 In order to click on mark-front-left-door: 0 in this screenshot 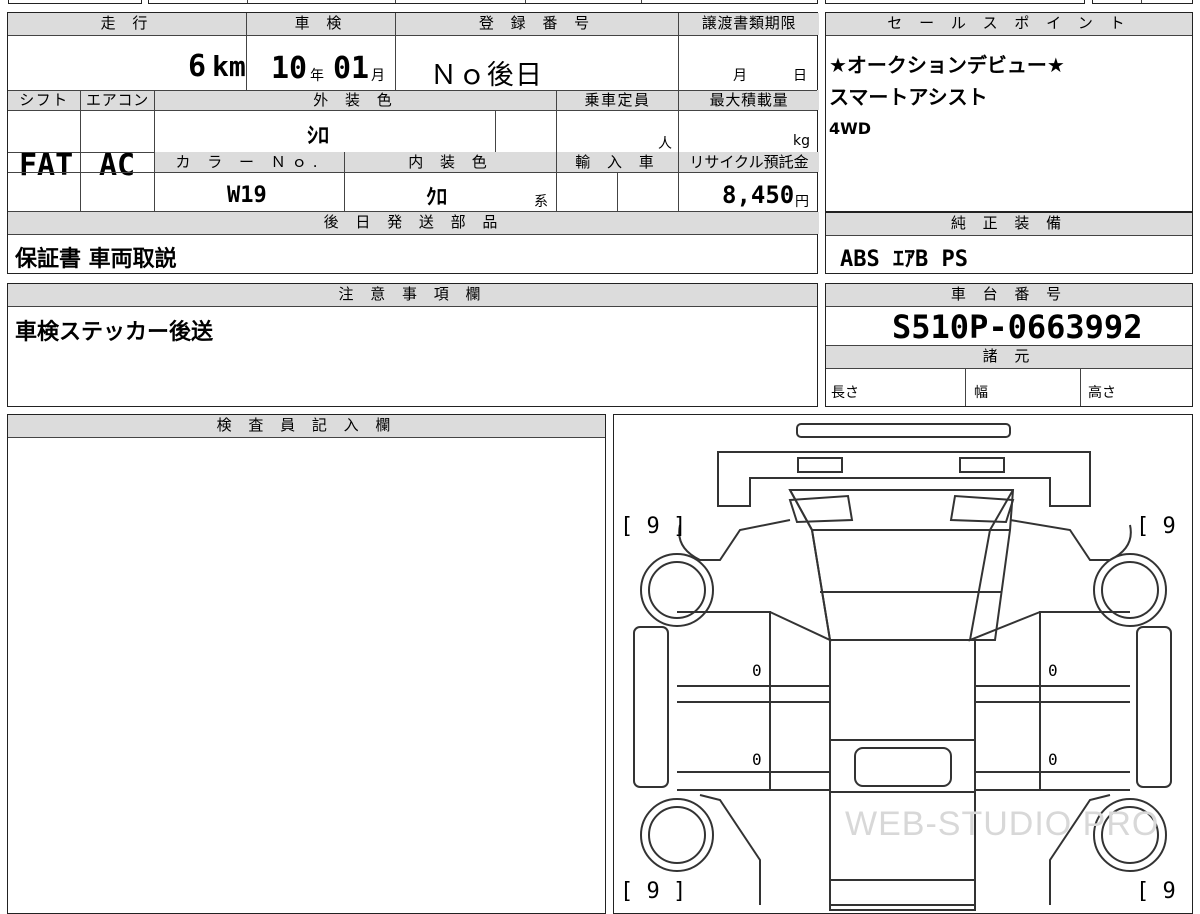, I will do `click(757, 670)`.